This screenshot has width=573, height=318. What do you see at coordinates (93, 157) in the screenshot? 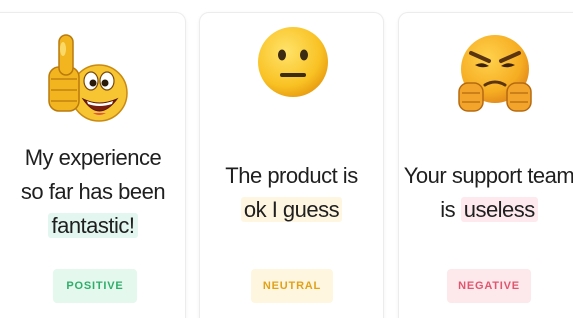
I see `message-line: My experience` at bounding box center [93, 157].